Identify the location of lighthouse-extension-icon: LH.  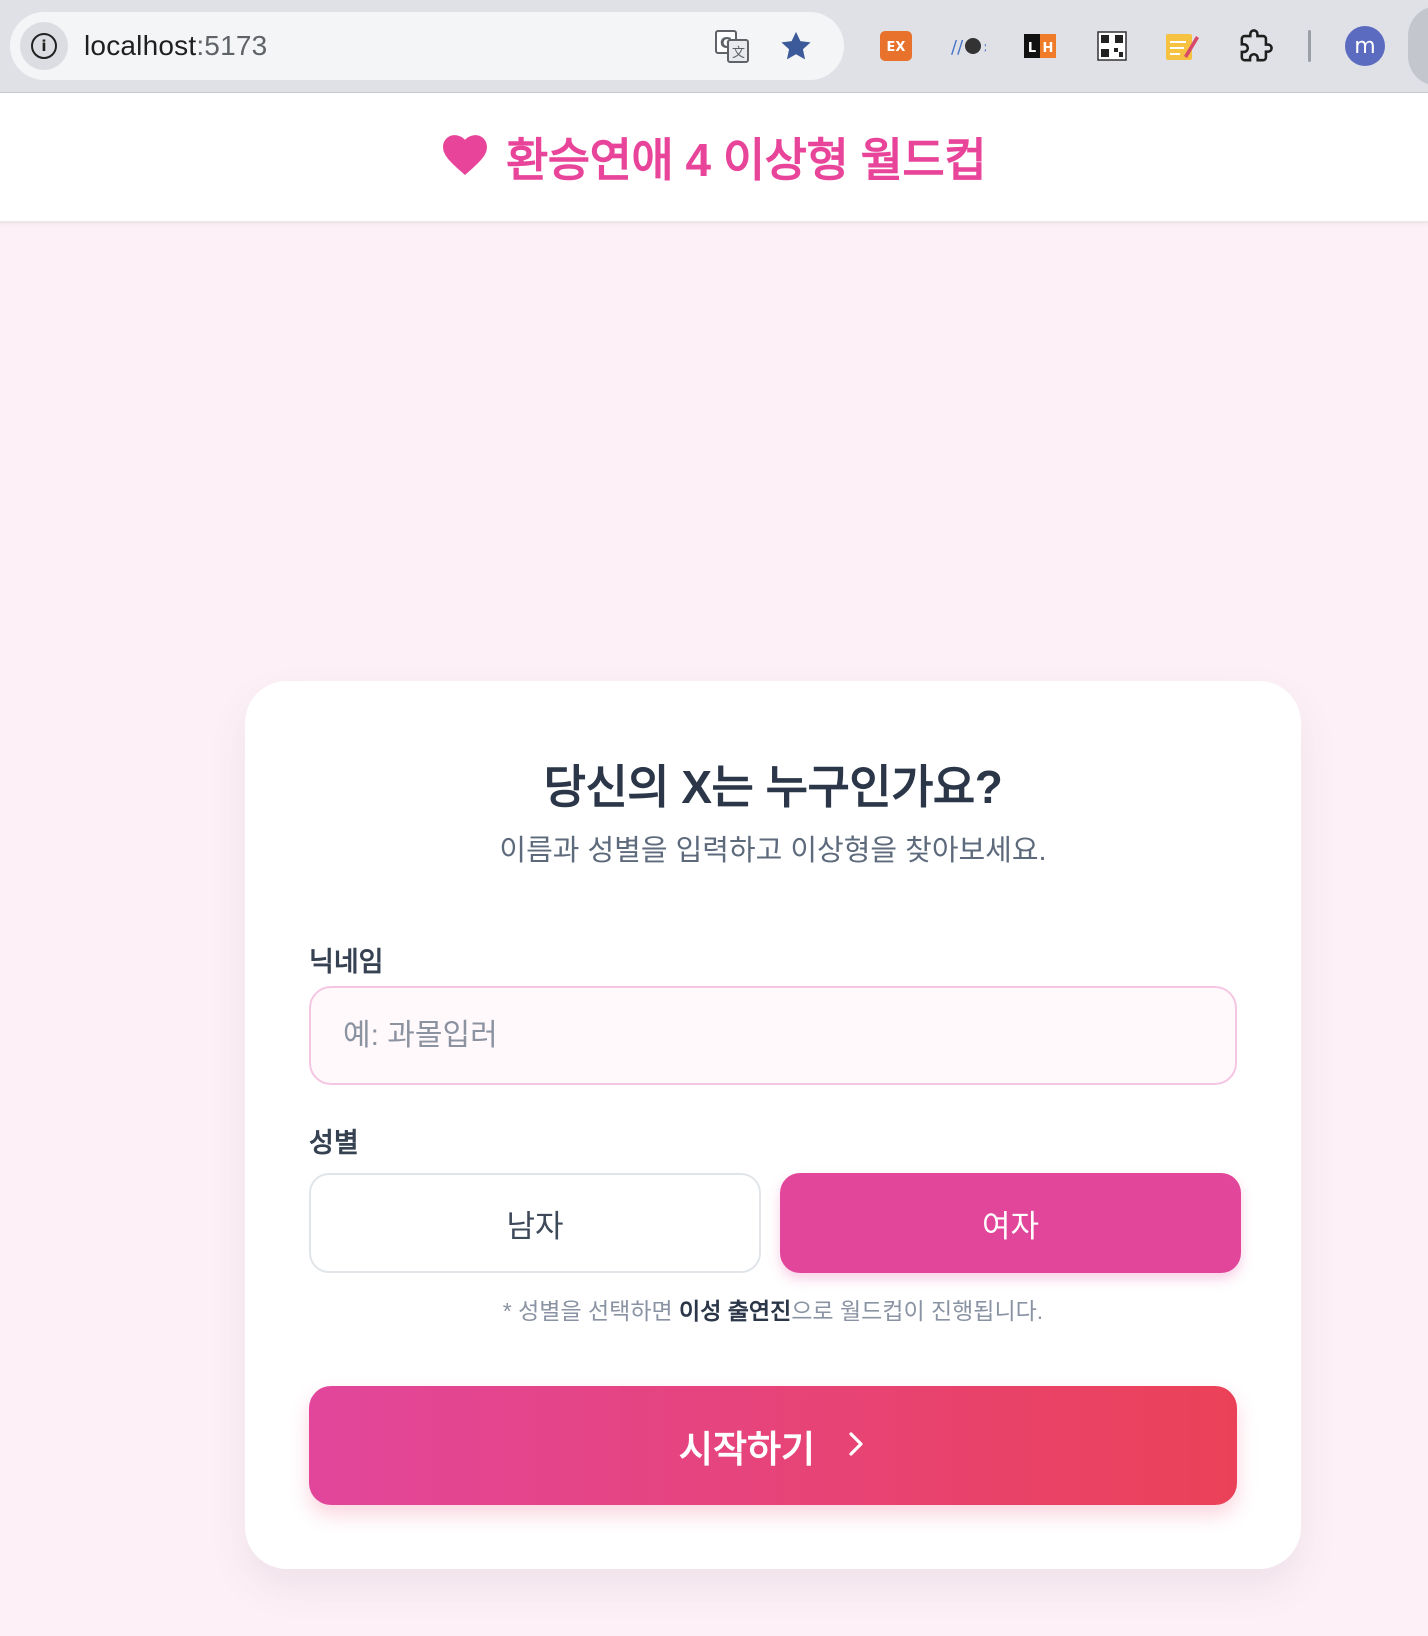
(1040, 46).